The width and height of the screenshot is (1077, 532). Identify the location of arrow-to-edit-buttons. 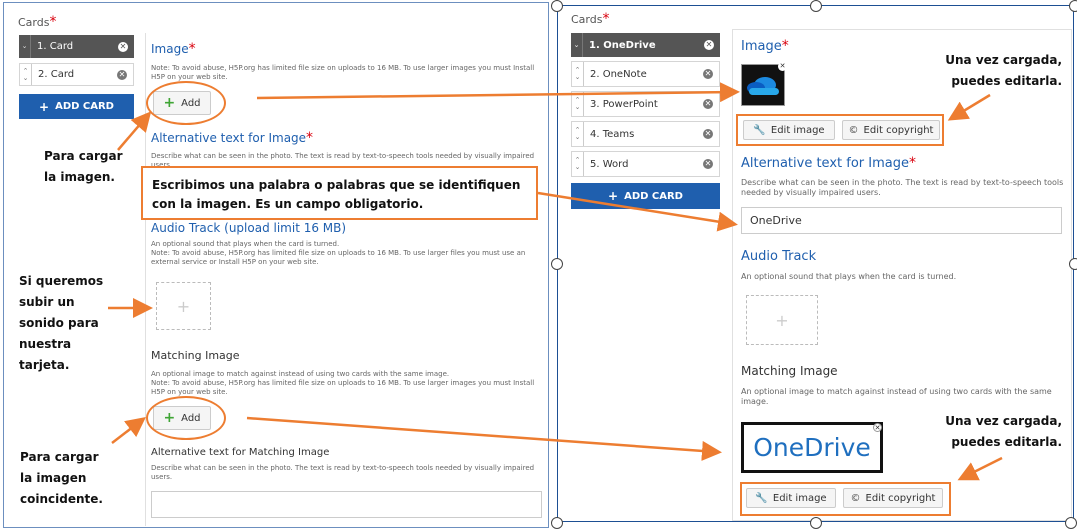
(969, 107).